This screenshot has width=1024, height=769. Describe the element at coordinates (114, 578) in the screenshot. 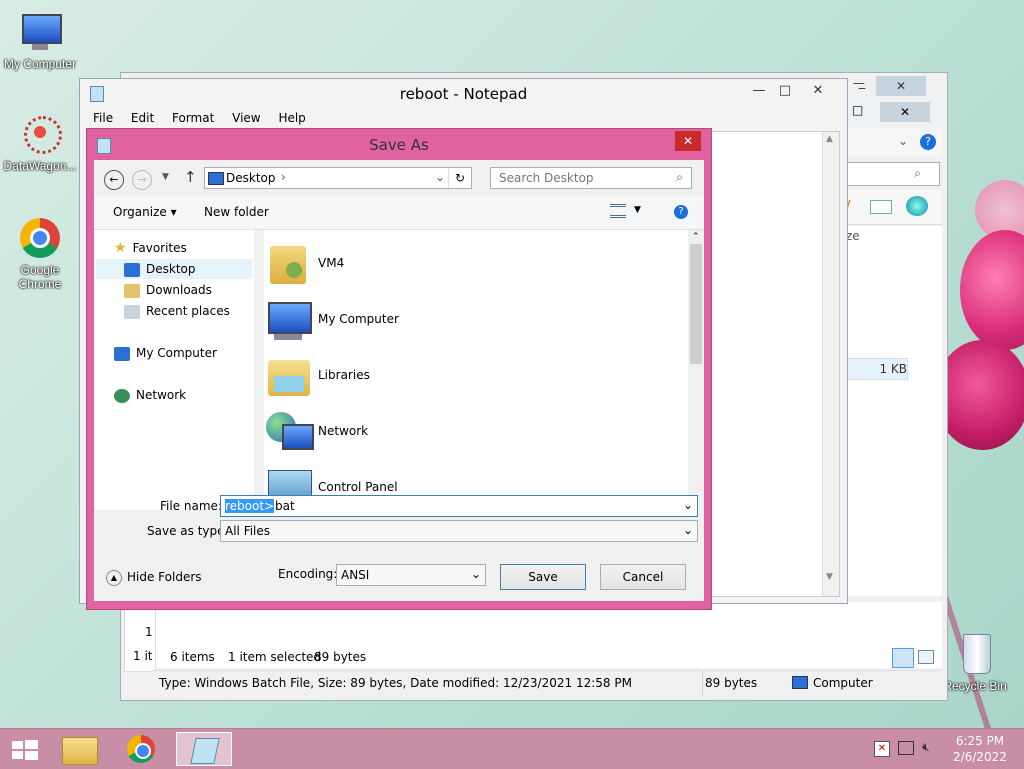

I see `collapse-icon: ▲` at that location.